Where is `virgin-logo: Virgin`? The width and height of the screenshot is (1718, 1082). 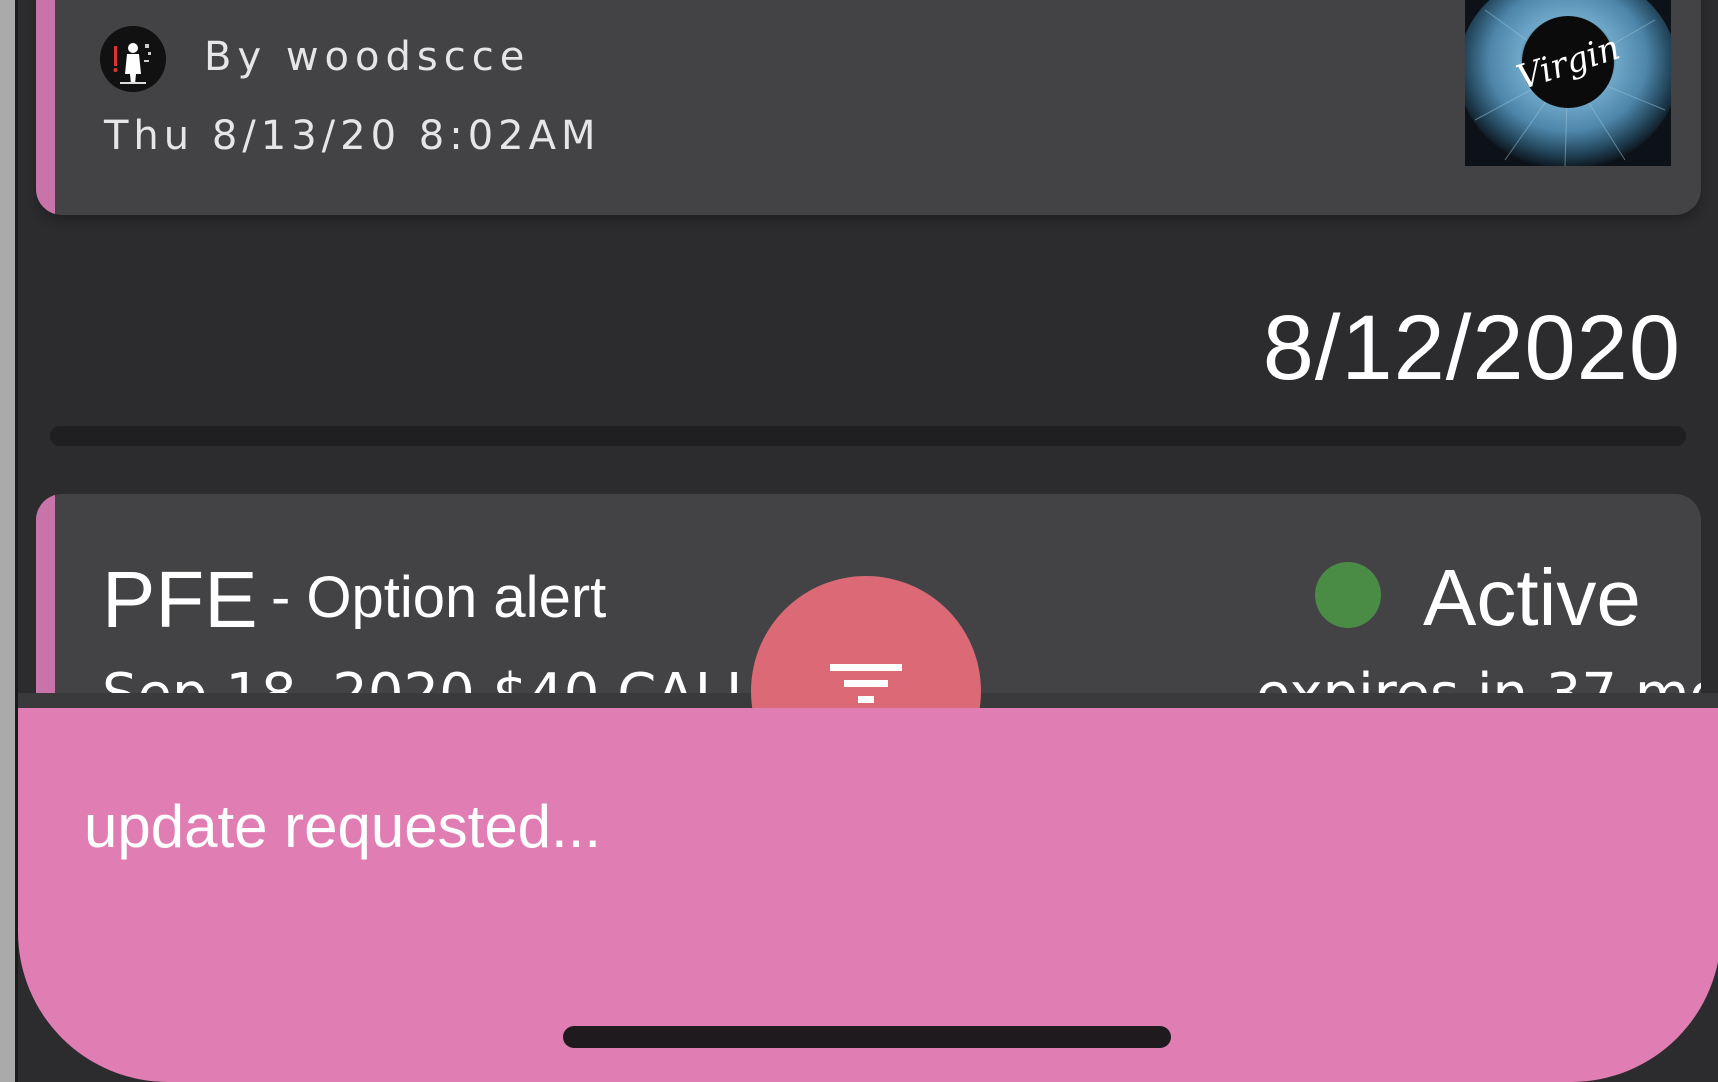
virgin-logo: Virgin is located at coordinates (1568, 83).